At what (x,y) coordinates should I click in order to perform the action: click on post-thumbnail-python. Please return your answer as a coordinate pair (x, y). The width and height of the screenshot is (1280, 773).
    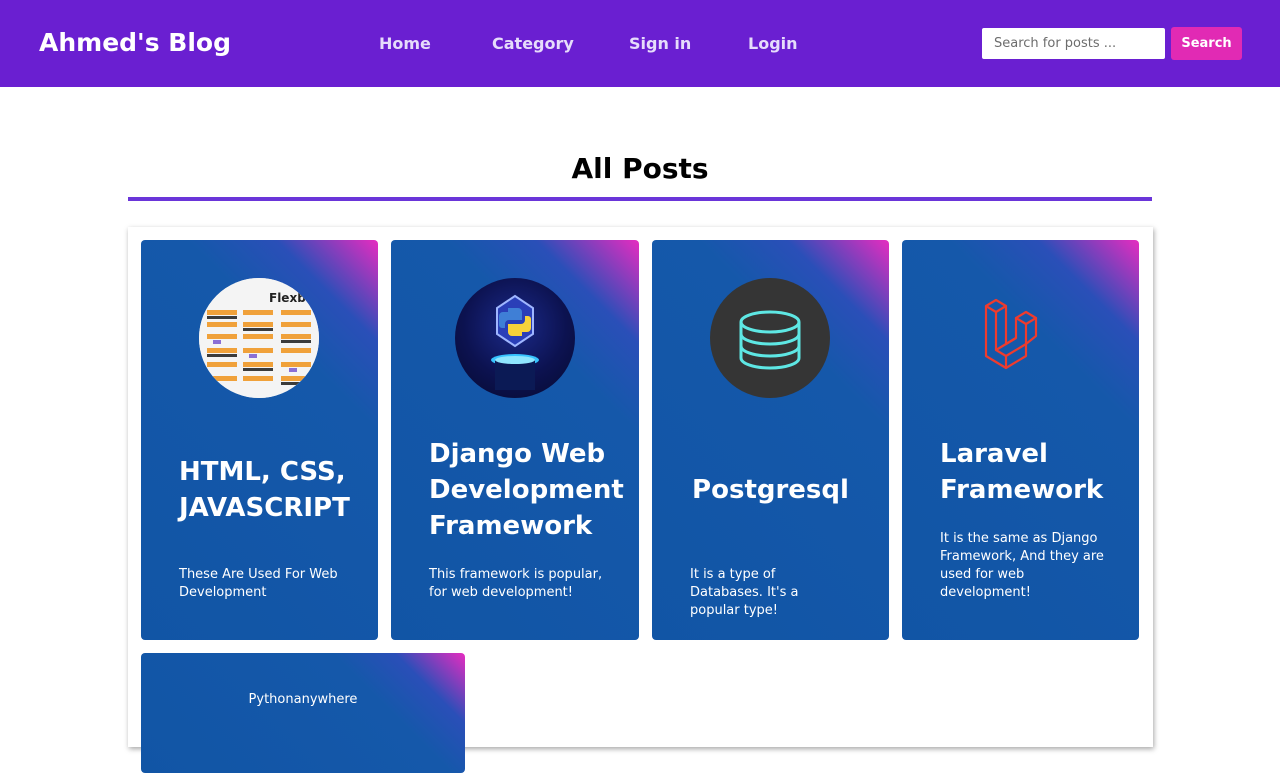
    Looking at the image, I should click on (515, 338).